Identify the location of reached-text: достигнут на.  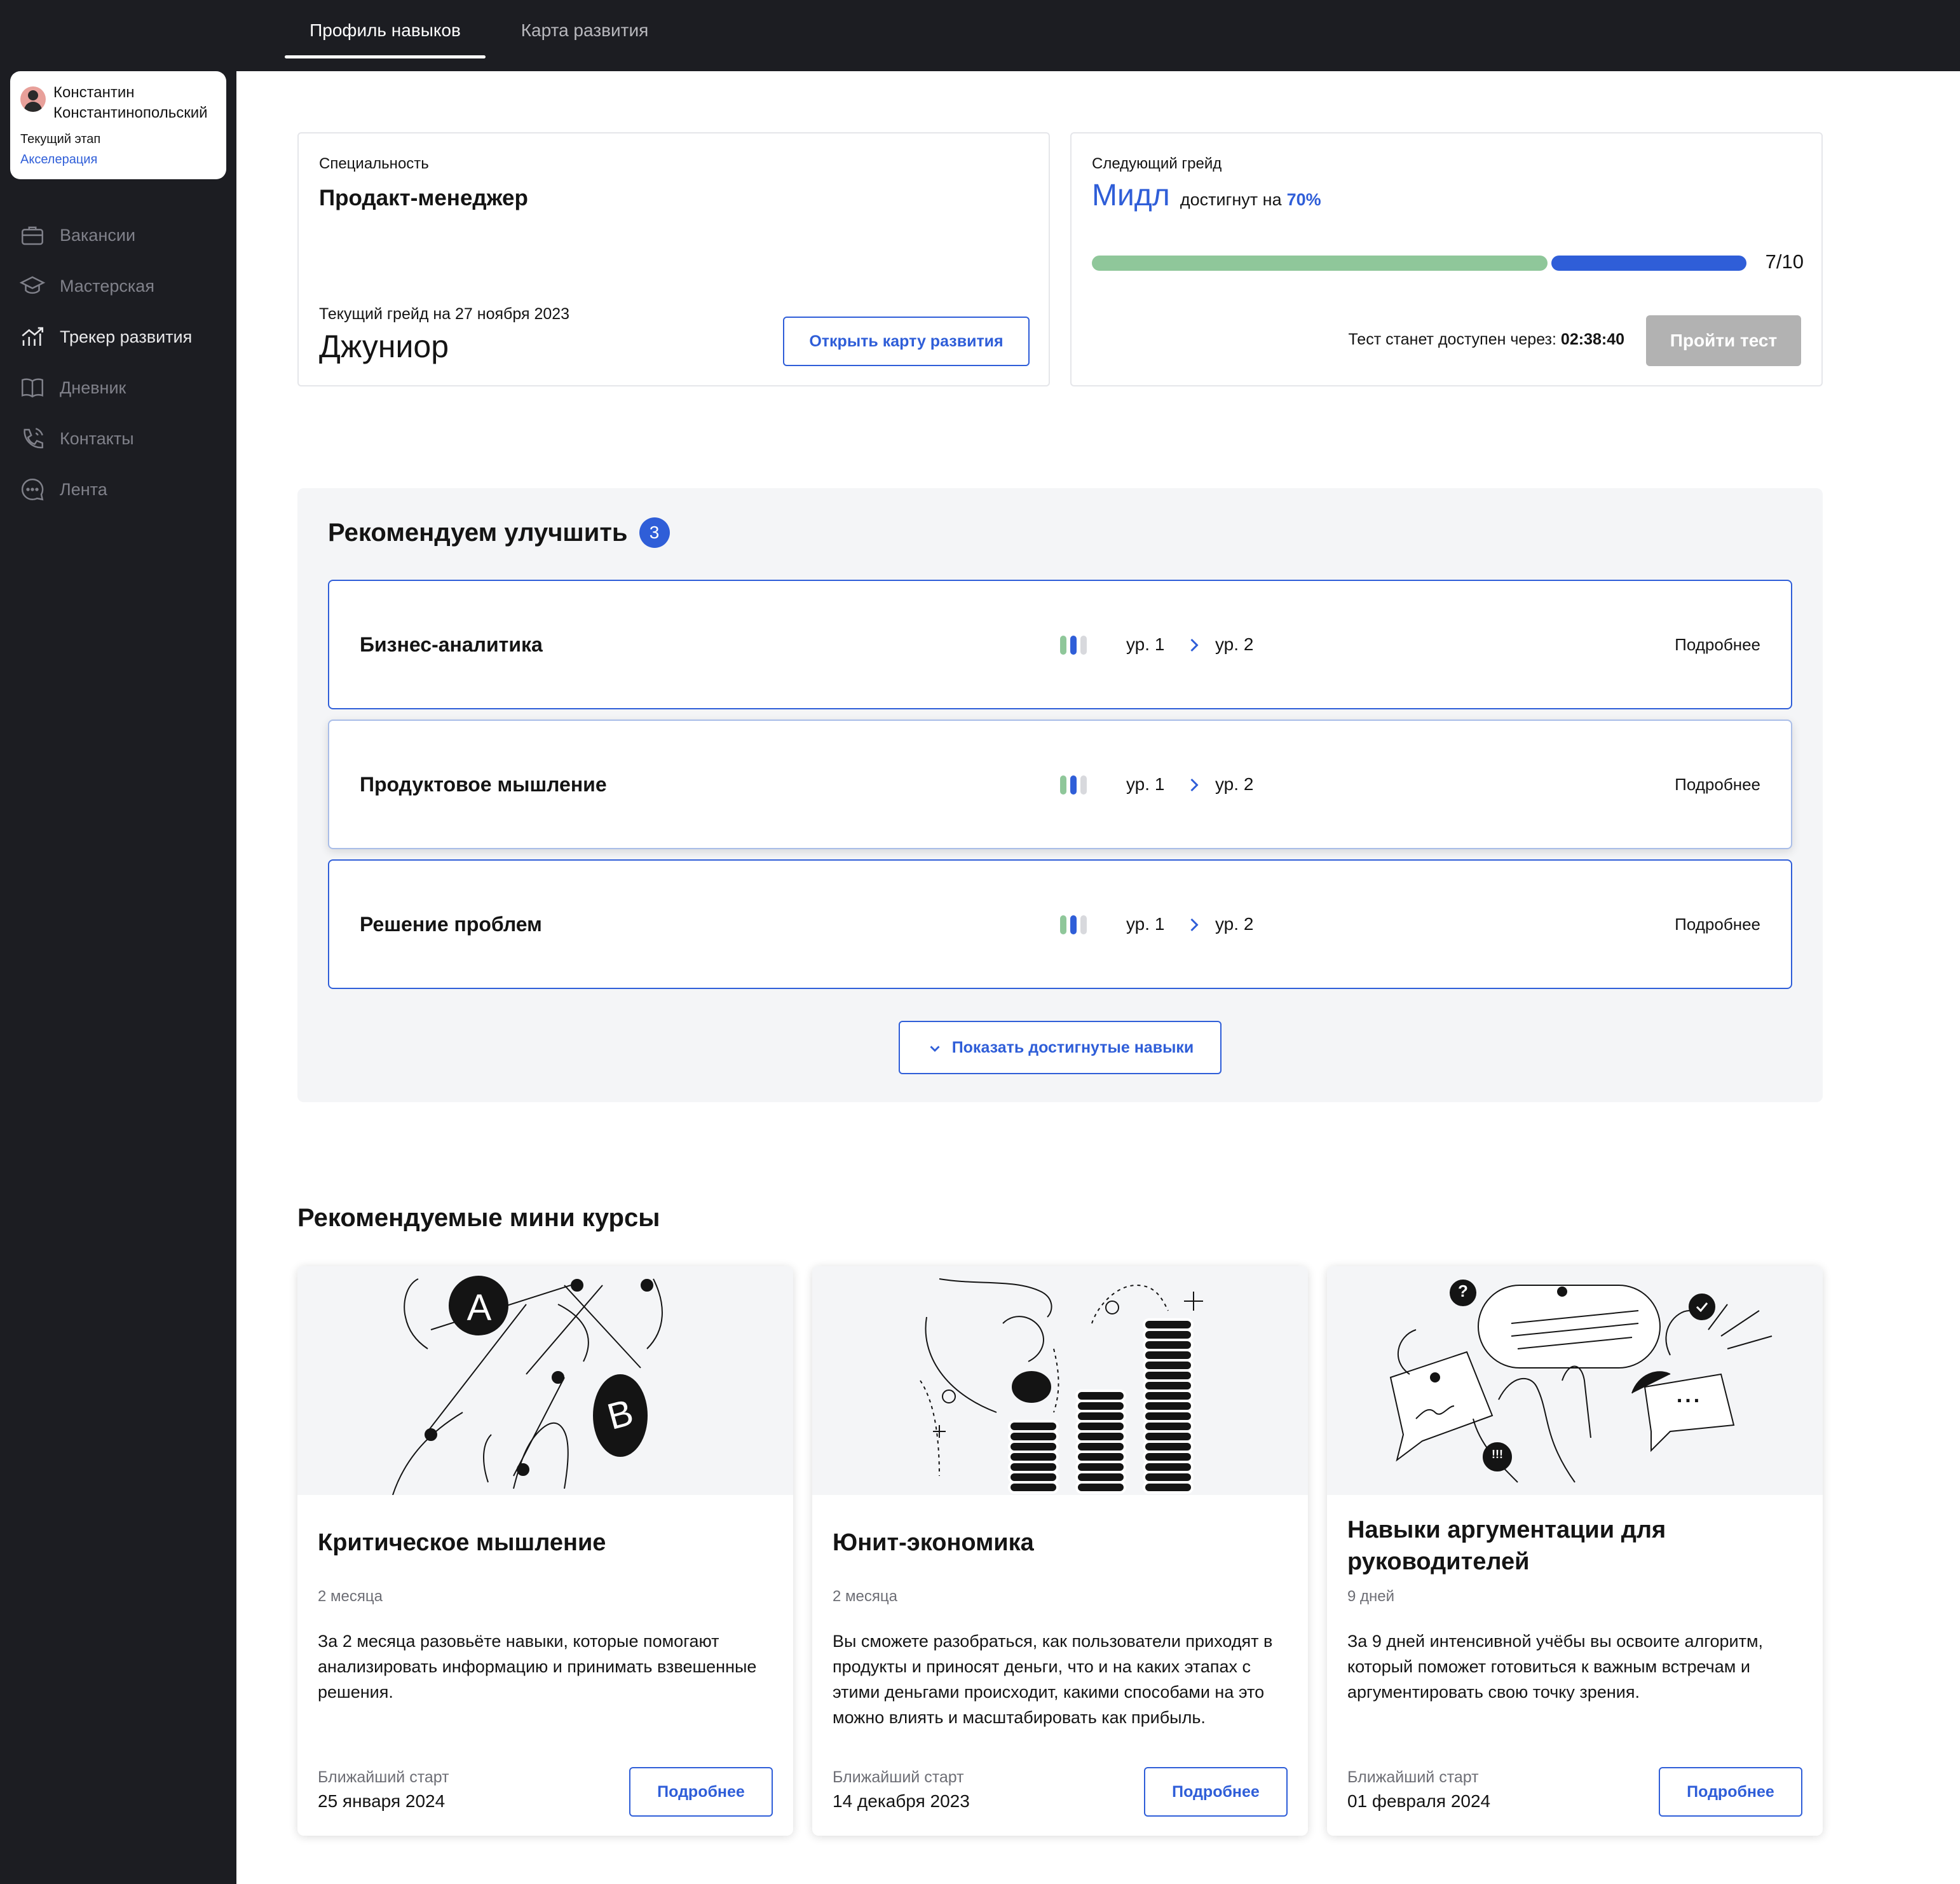
(1231, 199).